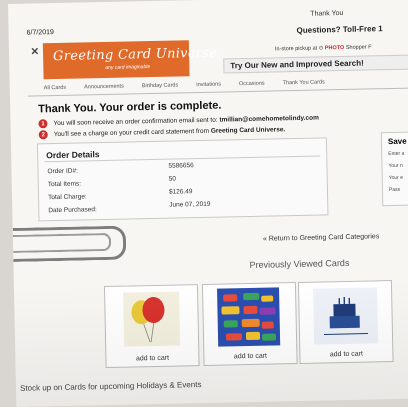 The width and height of the screenshot is (408, 407). Describe the element at coordinates (35, 50) in the screenshot. I see `close-icon: ×` at that location.